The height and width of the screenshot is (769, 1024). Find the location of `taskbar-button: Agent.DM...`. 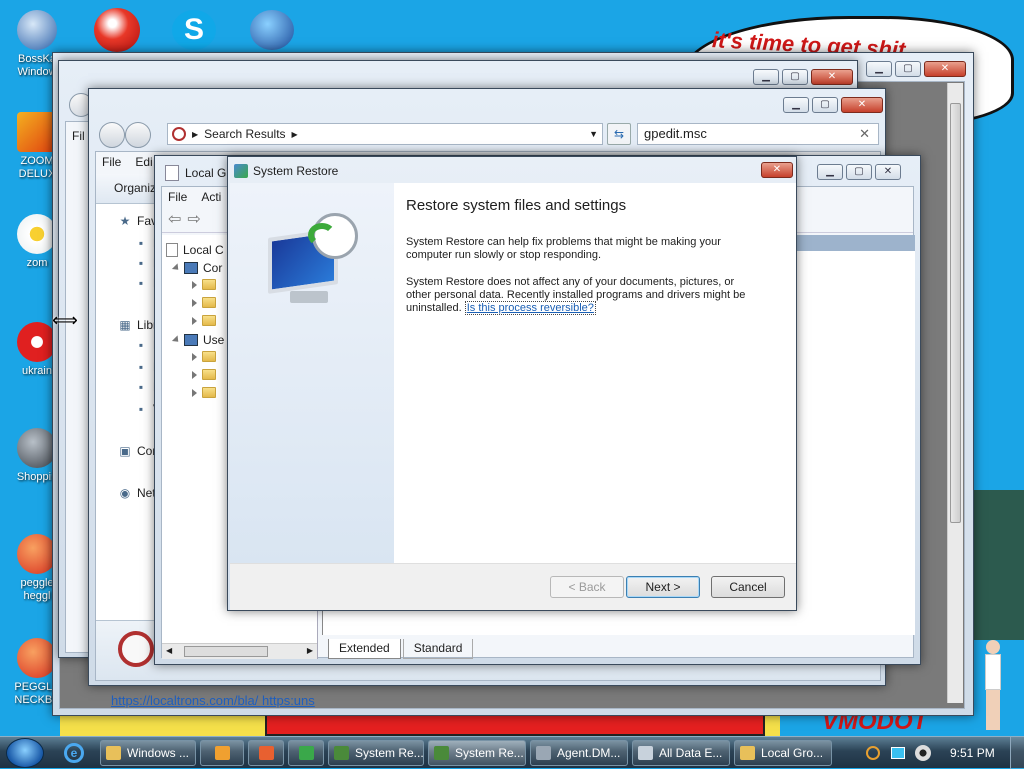

taskbar-button: Agent.DM... is located at coordinates (579, 753).